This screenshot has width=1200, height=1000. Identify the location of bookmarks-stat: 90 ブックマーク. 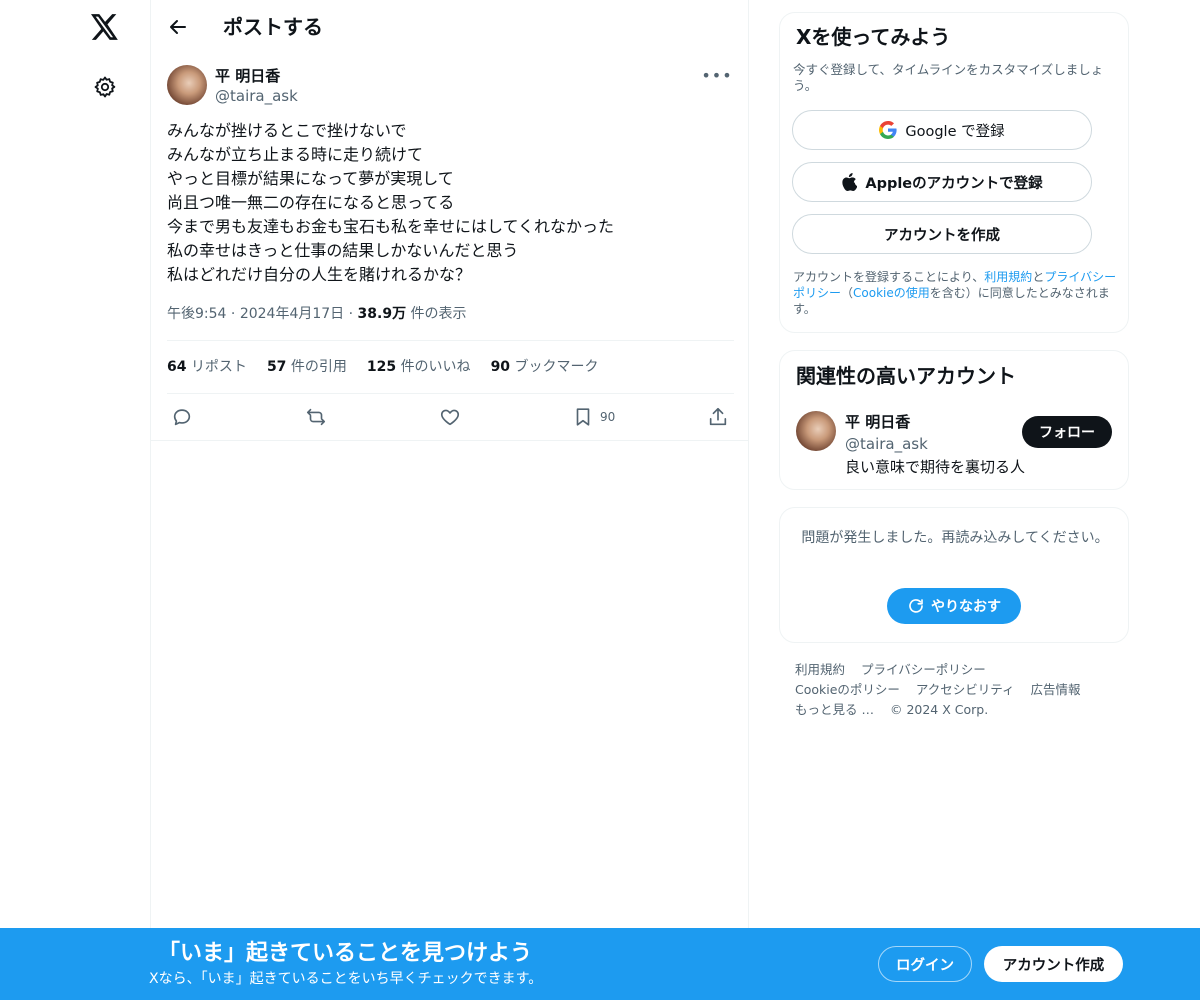
(545, 367).